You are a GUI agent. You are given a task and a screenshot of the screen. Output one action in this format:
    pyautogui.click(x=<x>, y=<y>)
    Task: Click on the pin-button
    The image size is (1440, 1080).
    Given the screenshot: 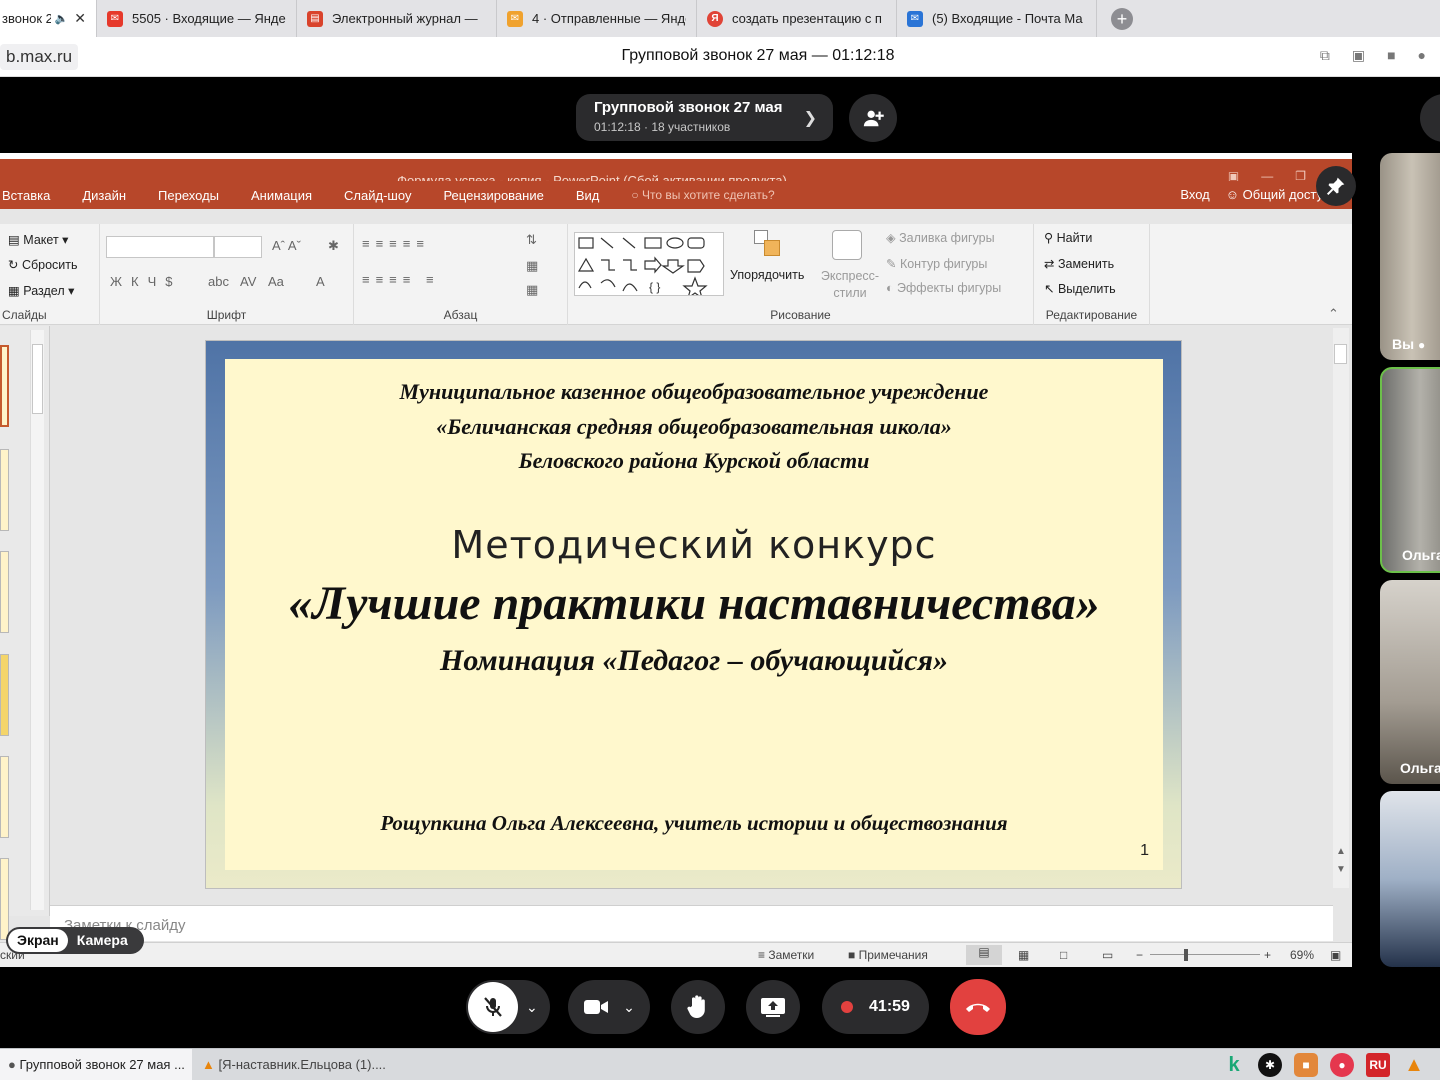 What is the action you would take?
    pyautogui.click(x=1336, y=186)
    